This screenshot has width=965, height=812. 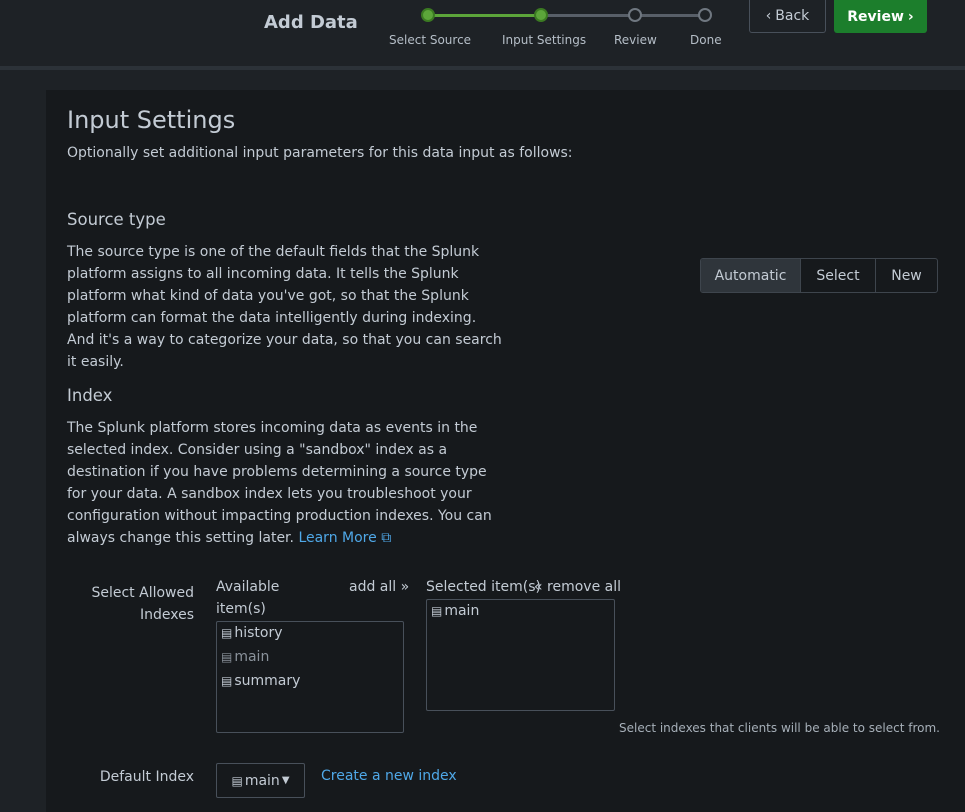 What do you see at coordinates (623, 15) in the screenshot?
I see `progress-line-remaining` at bounding box center [623, 15].